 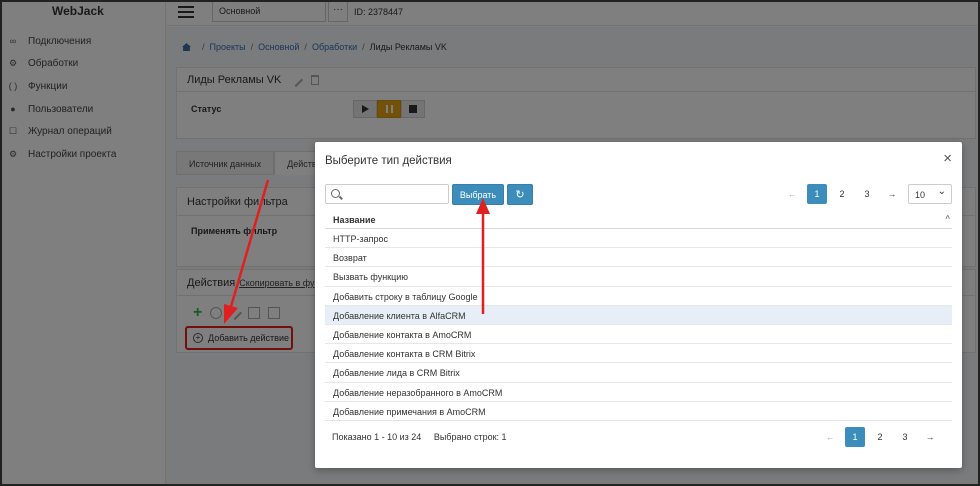 I want to click on search-box, so click(x=387, y=194).